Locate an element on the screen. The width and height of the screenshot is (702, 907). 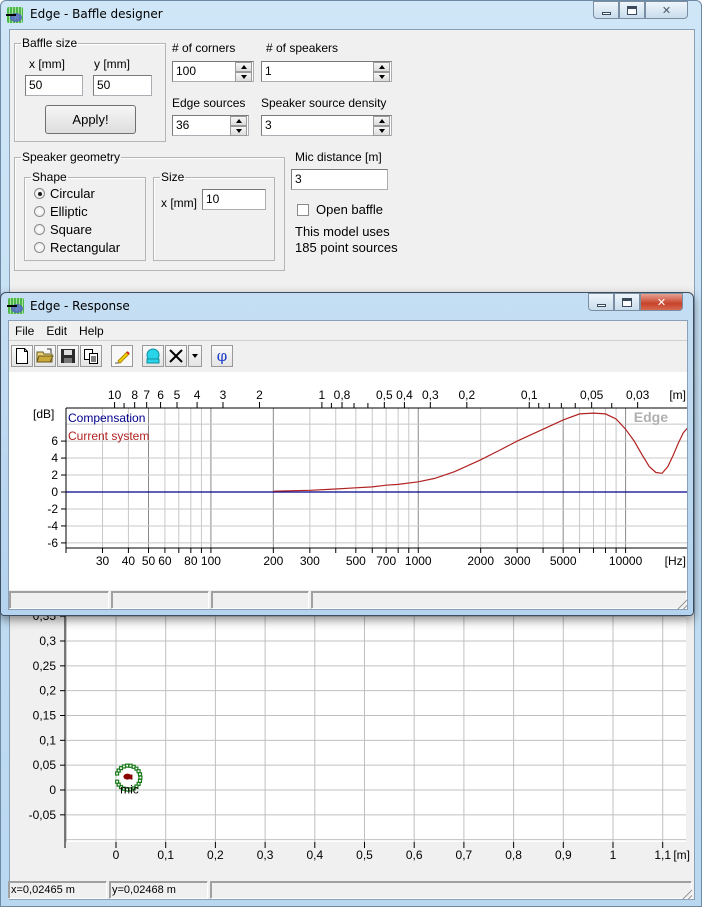
shape-radio-square: Square is located at coordinates (63, 229).